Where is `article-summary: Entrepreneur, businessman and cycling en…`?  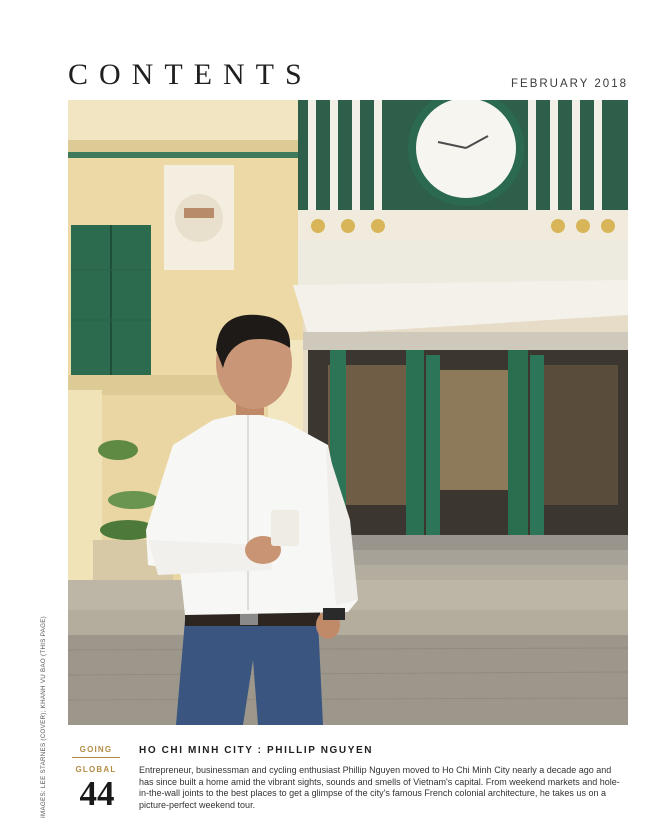 article-summary: Entrepreneur, businessman and cycling en… is located at coordinates (379, 787).